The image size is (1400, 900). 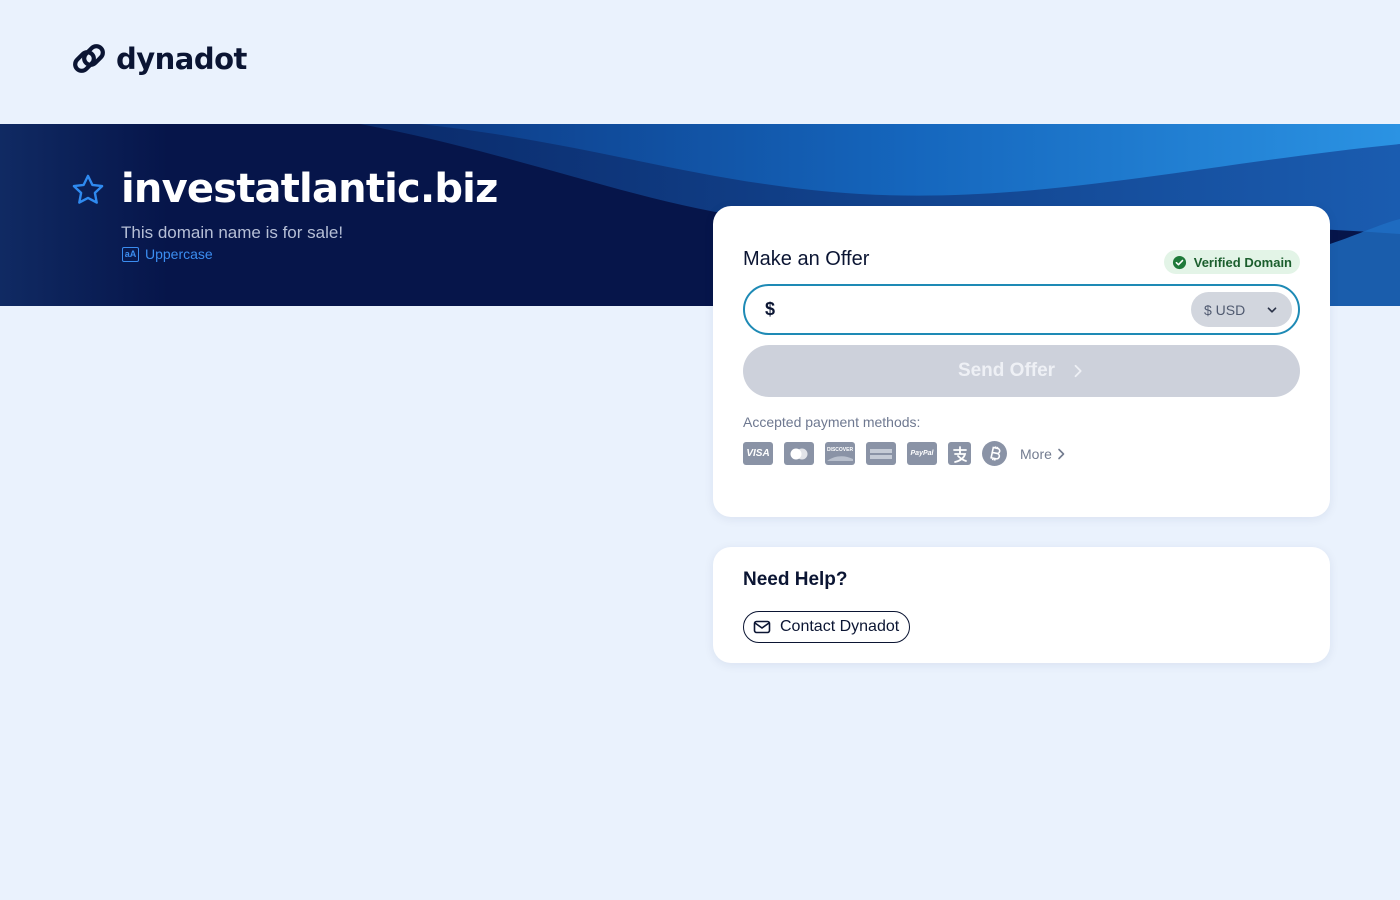 I want to click on dynadot-logo: dynadot, so click(x=158, y=59).